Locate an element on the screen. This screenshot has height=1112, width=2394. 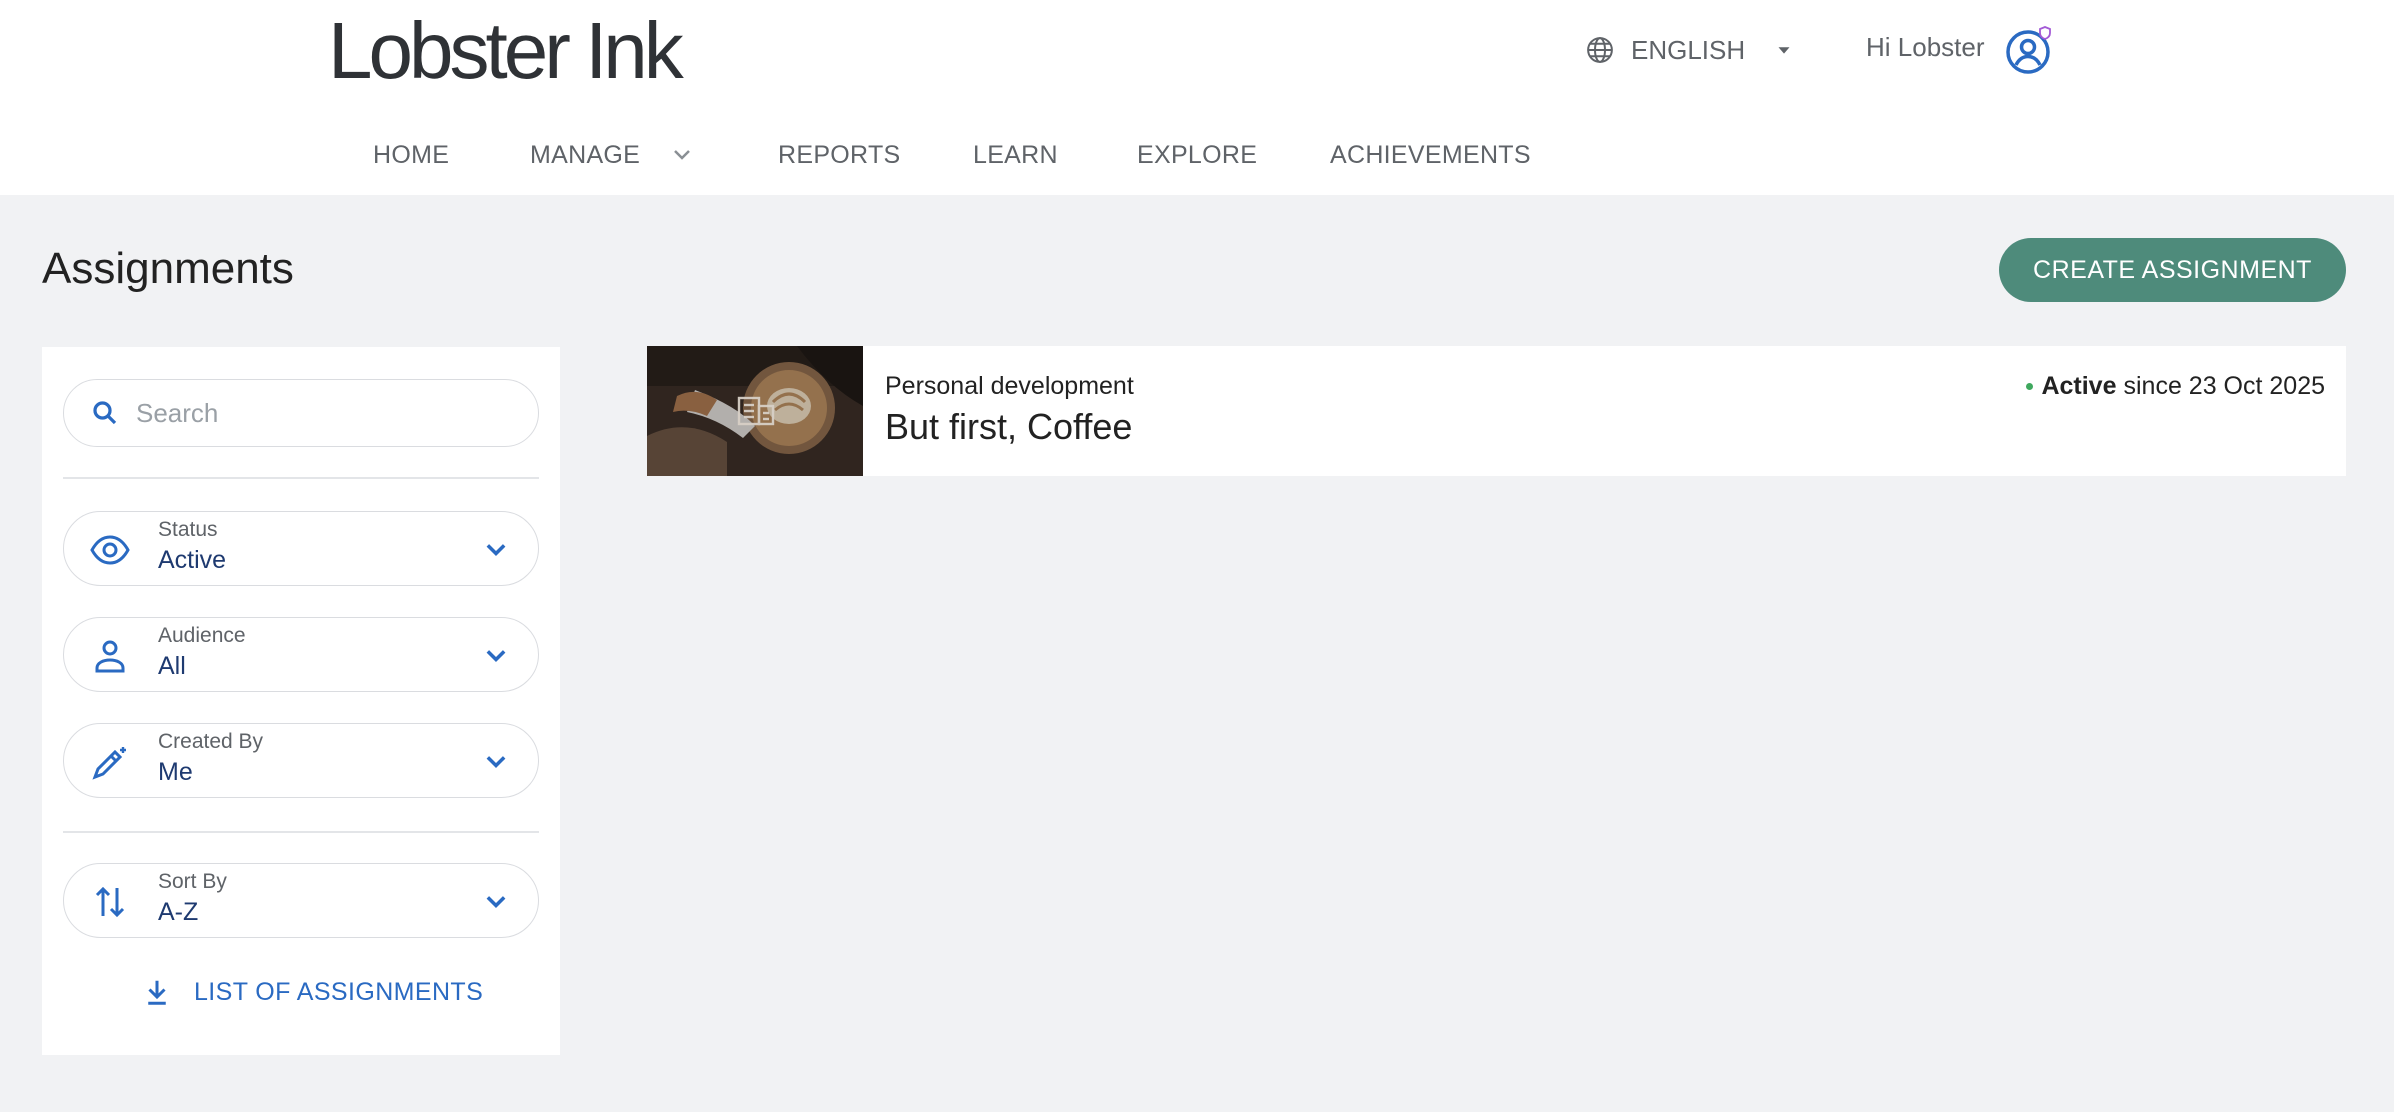
nav-learn: LEARN is located at coordinates (1055, 155).